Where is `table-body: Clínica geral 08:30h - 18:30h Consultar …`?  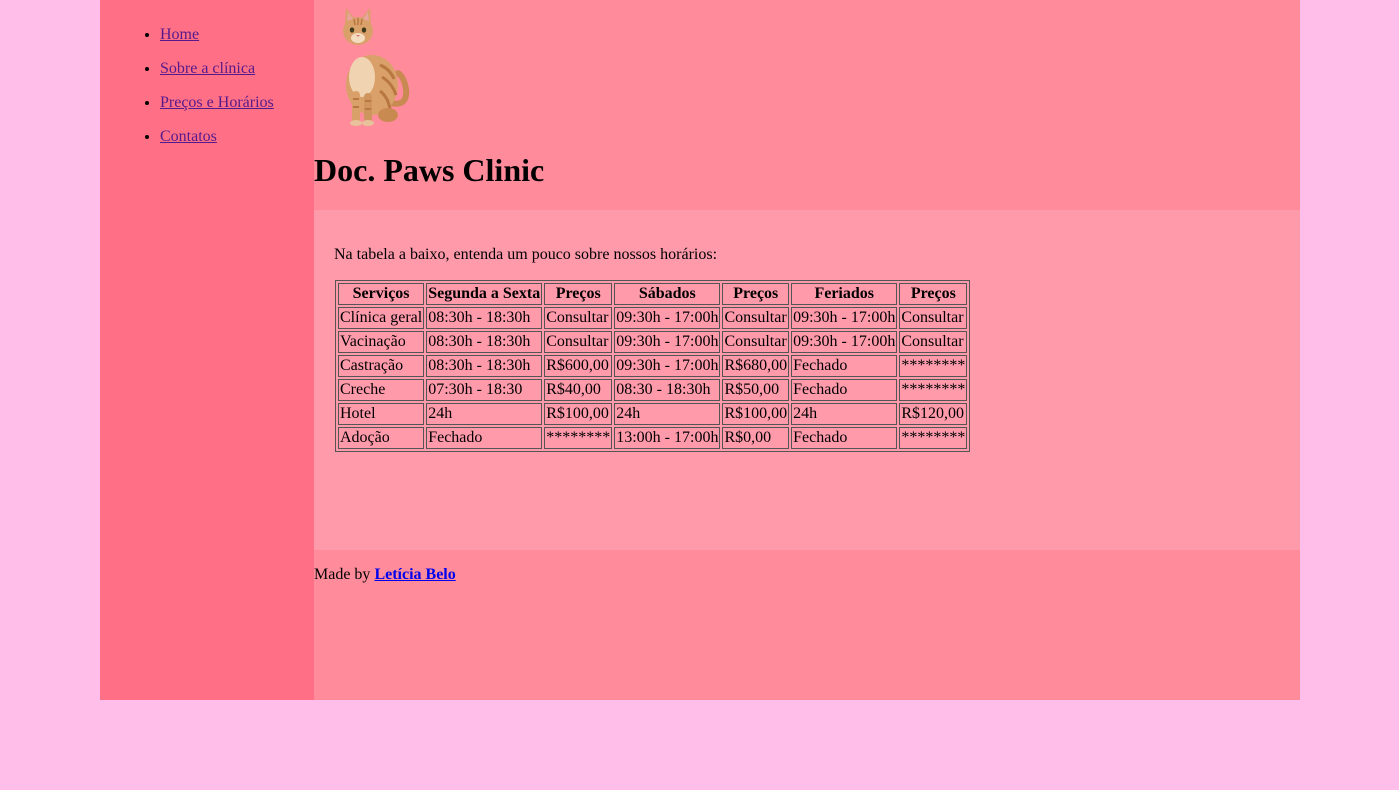 table-body: Clínica geral 08:30h - 18:30h Consultar … is located at coordinates (653, 378).